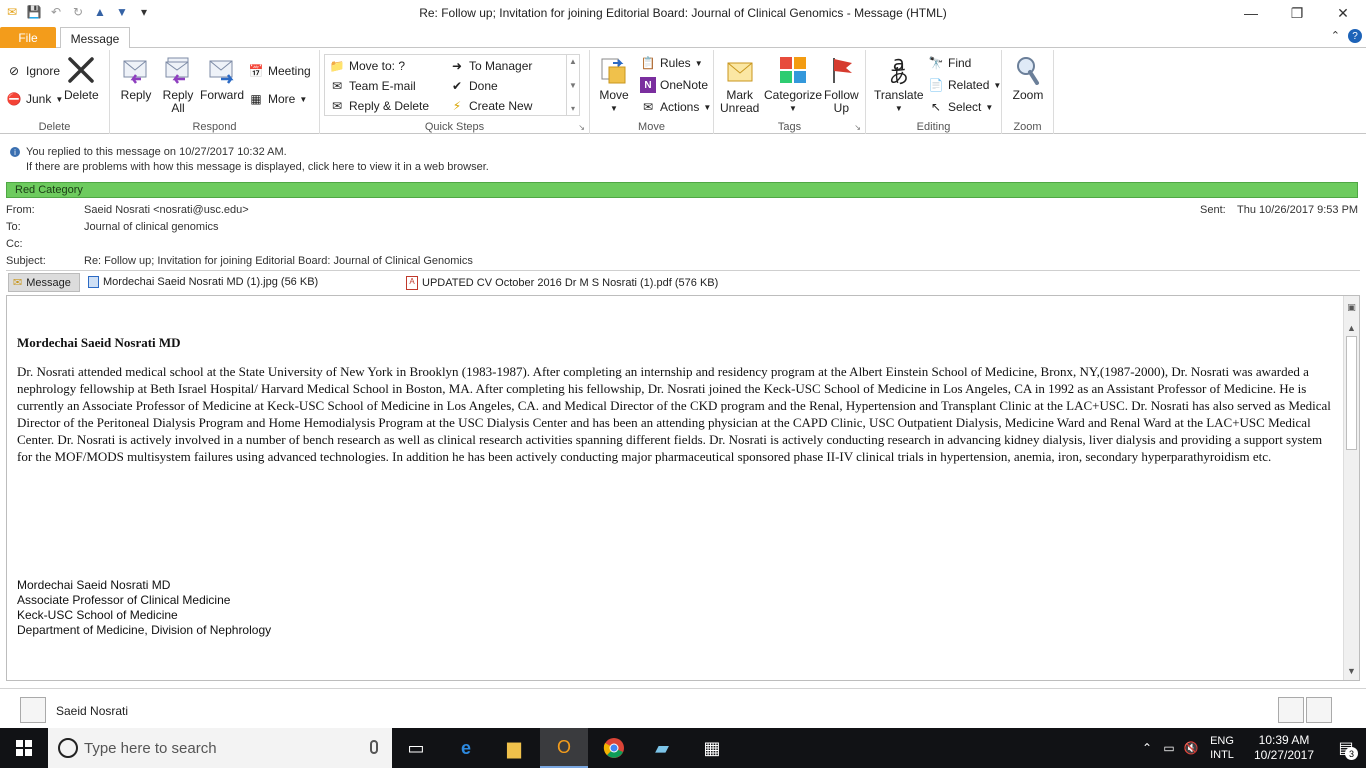 Image resolution: width=1366 pixels, height=768 pixels. I want to click on avatar, so click(33, 710).